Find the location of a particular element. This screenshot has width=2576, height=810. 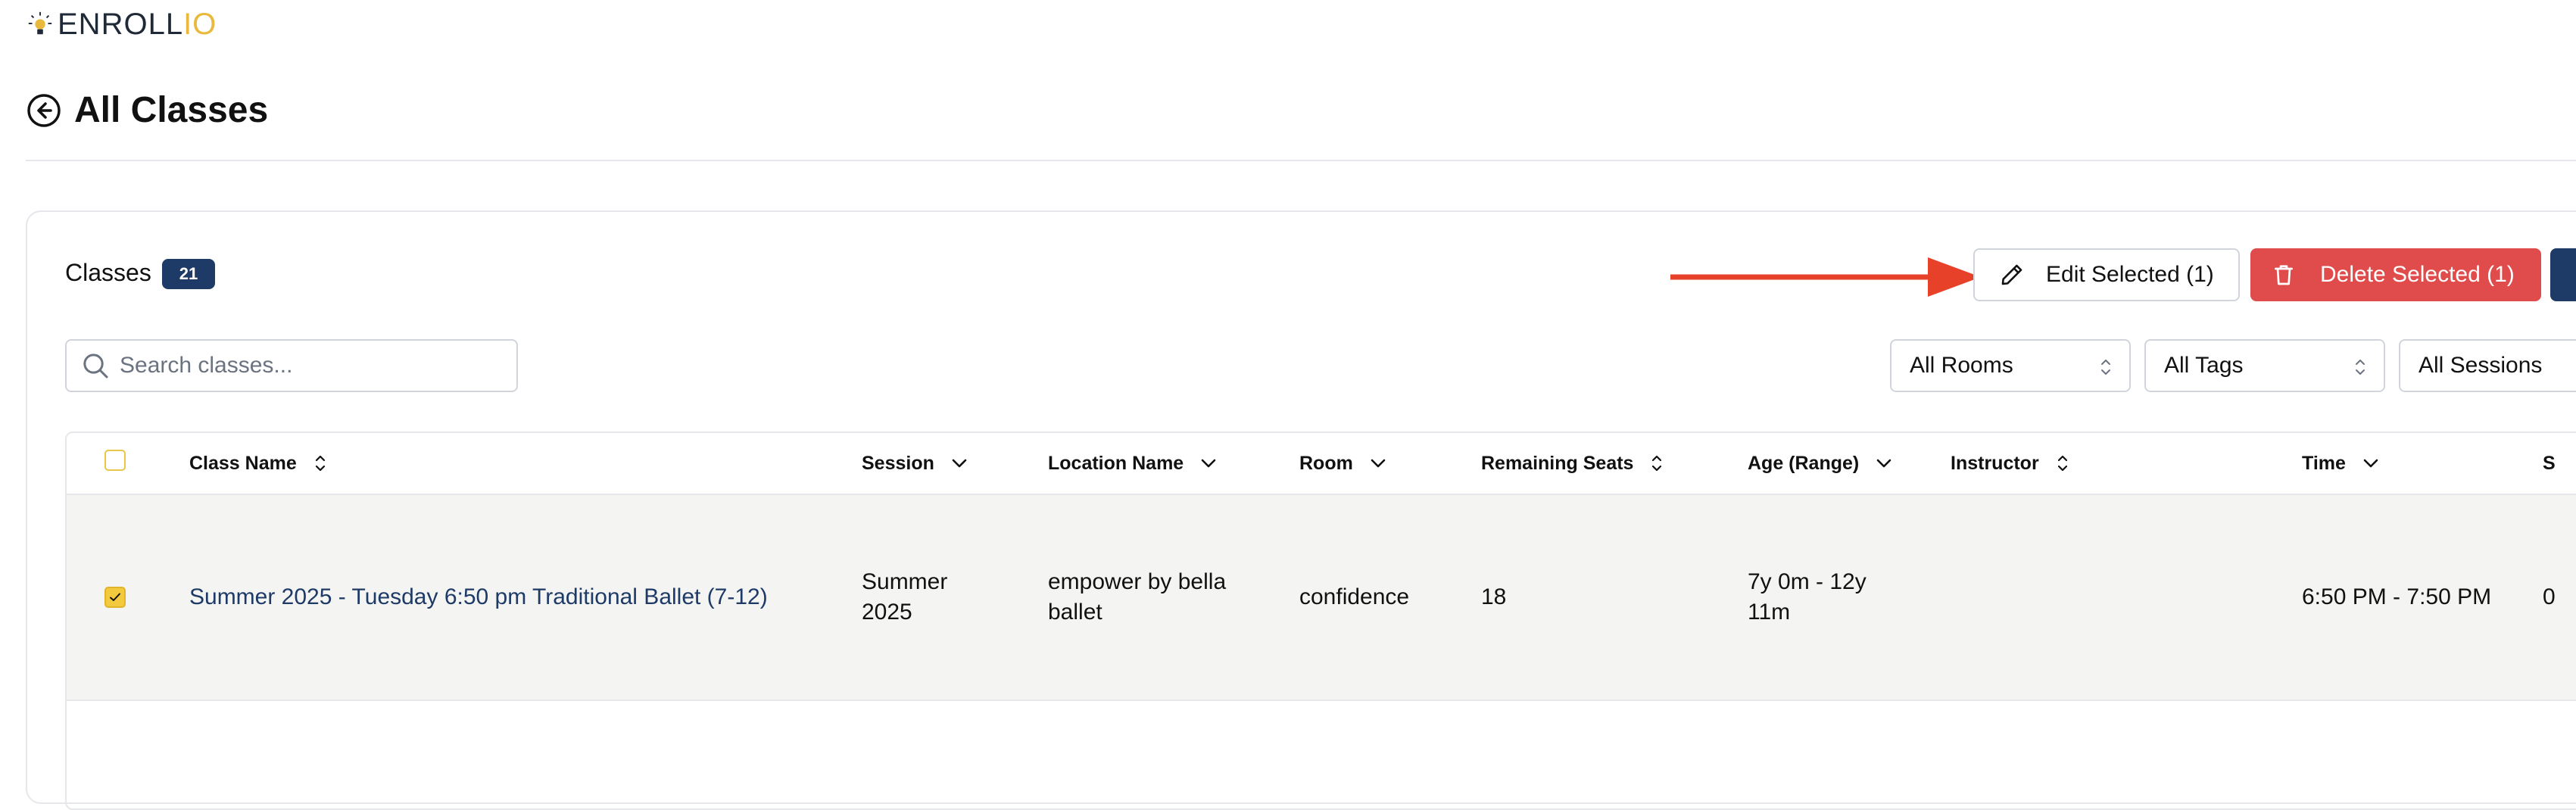

age-line: 7y 0m - 12y is located at coordinates (1807, 581).